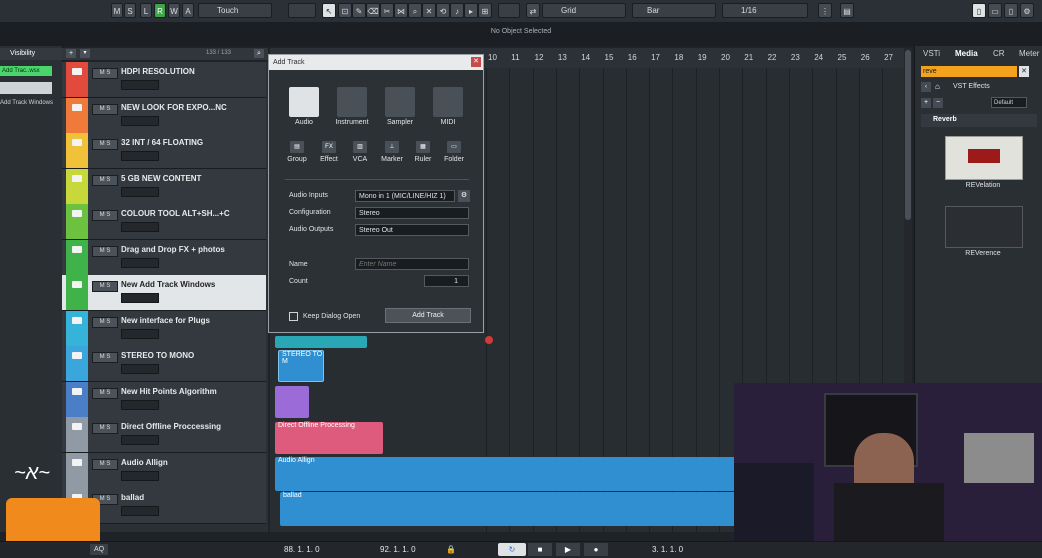 The width and height of the screenshot is (1042, 558). I want to click on ruler-track-icon: ▦, so click(423, 147).